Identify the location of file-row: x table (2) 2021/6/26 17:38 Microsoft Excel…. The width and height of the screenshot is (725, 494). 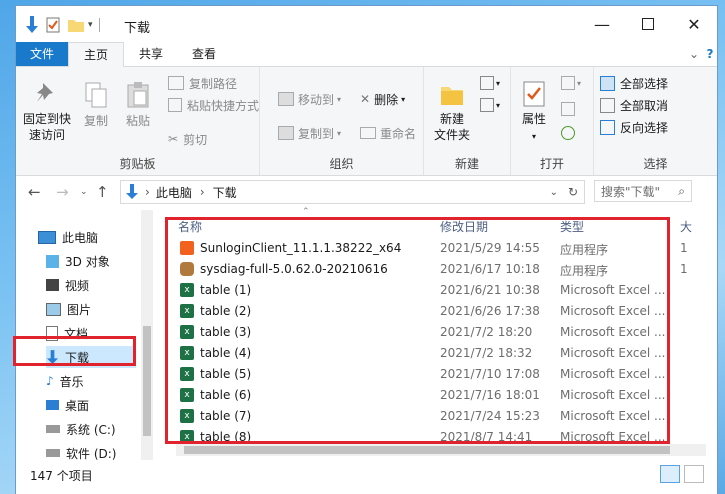
(436, 311).